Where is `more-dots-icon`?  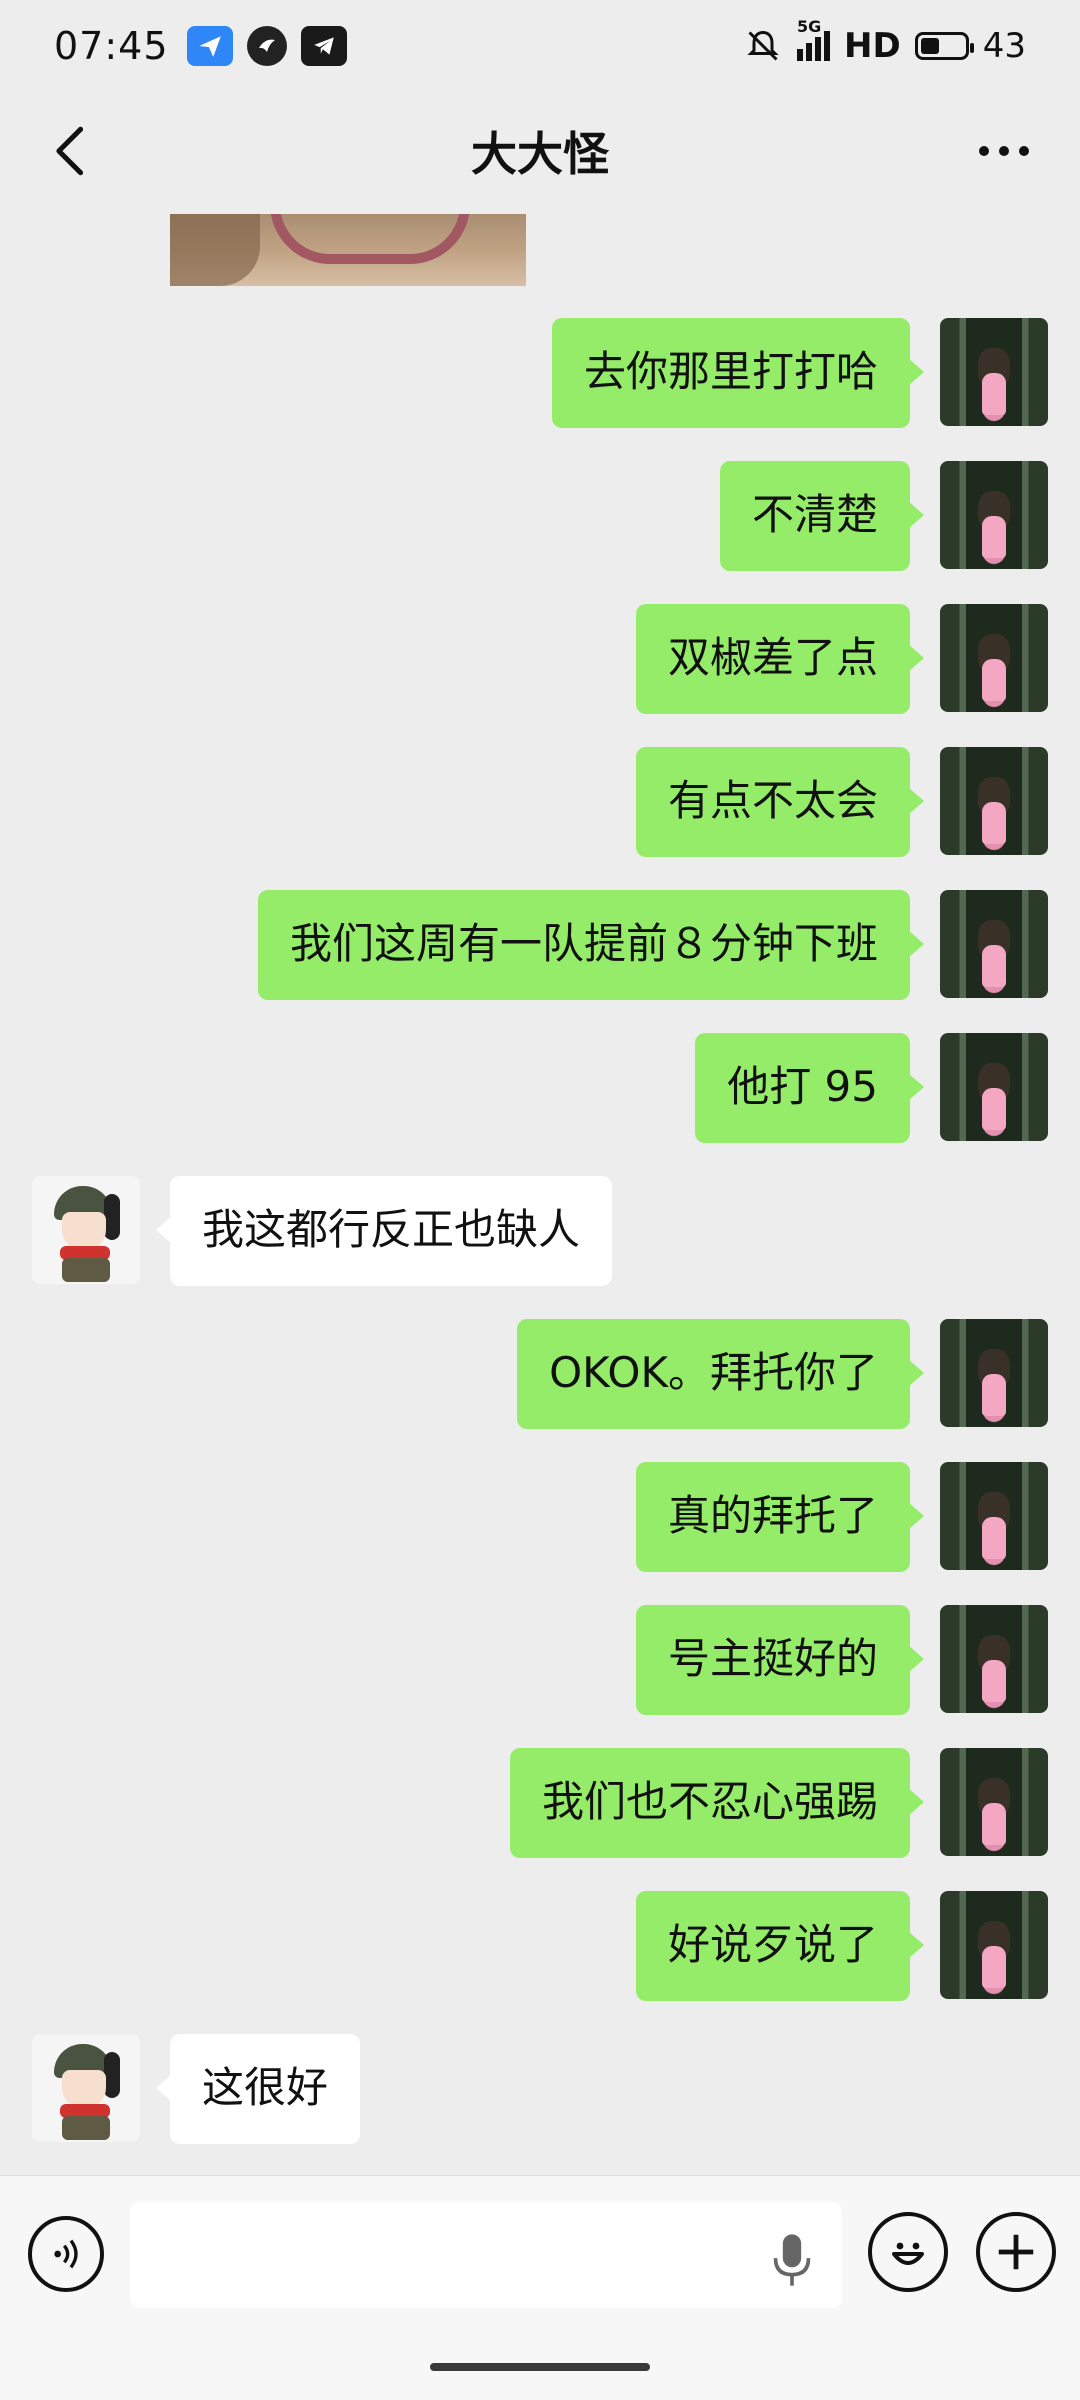
more-dots-icon is located at coordinates (984, 151).